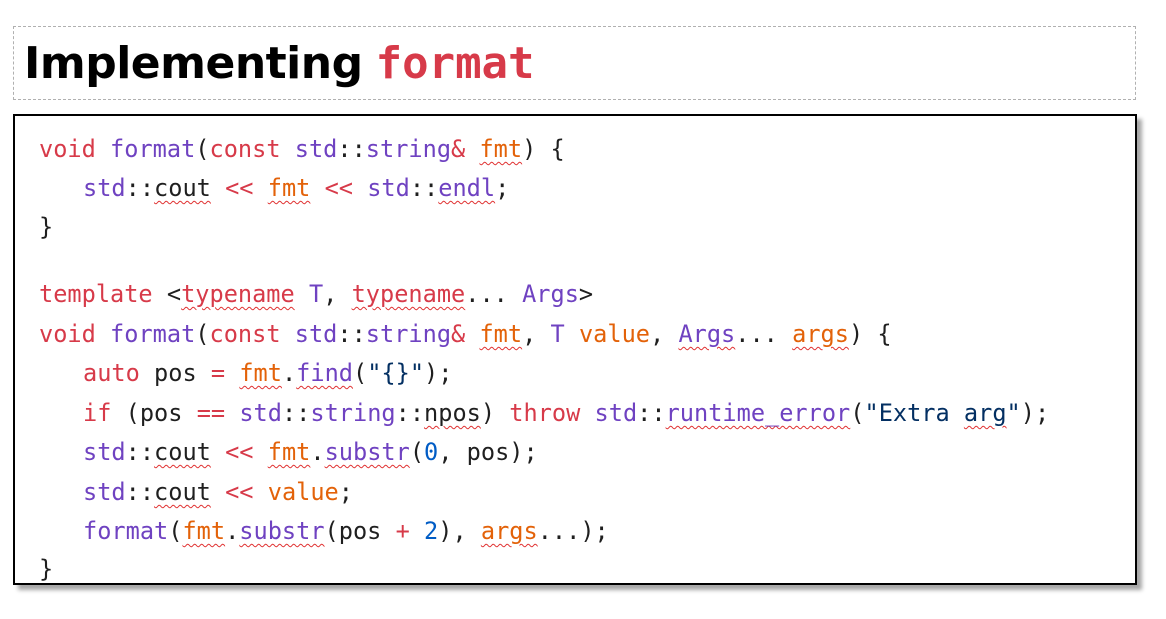 The image size is (1166, 619). What do you see at coordinates (111, 373) in the screenshot?
I see `code-token: auto` at bounding box center [111, 373].